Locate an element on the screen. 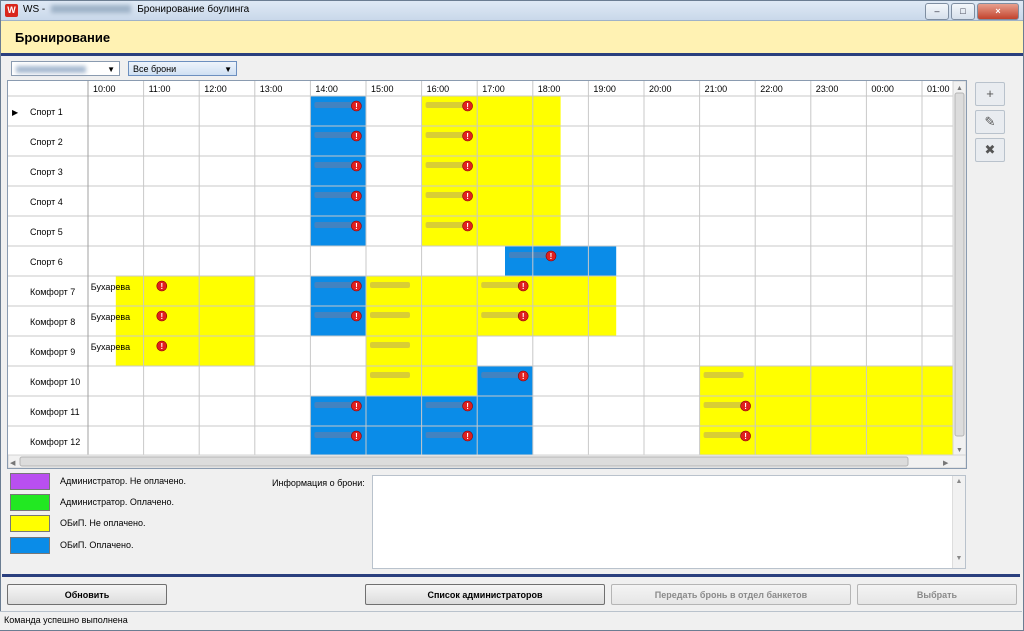 This screenshot has height=631, width=1024. time-label: 15:00 is located at coordinates (382, 89).